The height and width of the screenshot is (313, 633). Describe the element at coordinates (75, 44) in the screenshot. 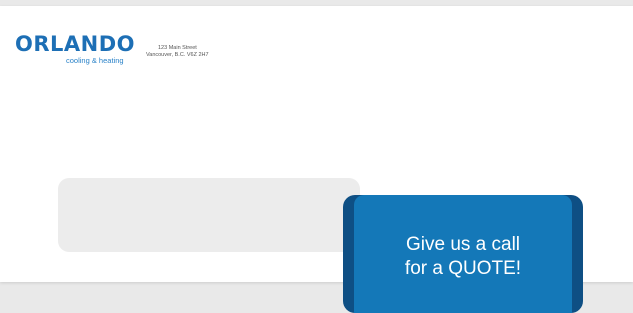

I see `logo-wordmark: ORLANDO` at that location.